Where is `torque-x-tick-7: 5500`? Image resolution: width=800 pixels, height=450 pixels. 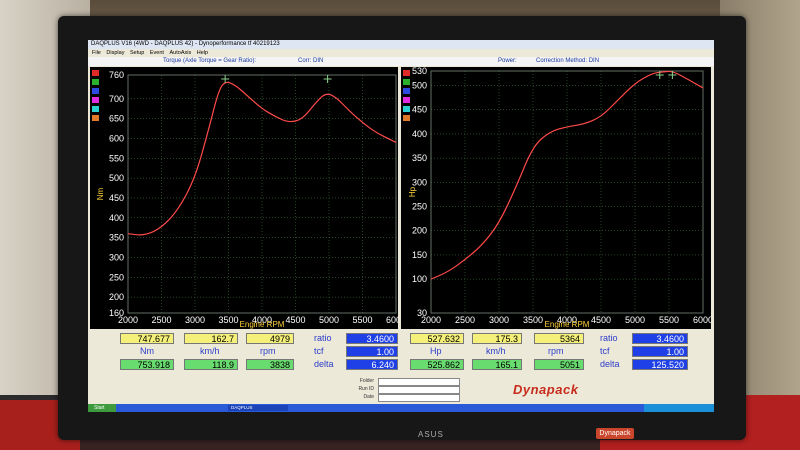
torque-x-tick-7: 5500 is located at coordinates (362, 320).